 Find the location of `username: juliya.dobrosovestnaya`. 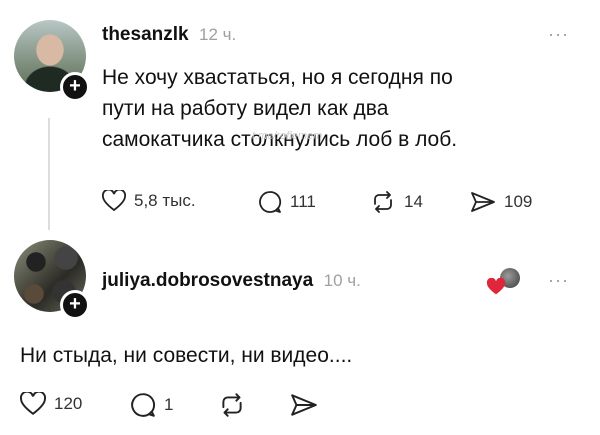

username: juliya.dobrosovestnaya is located at coordinates (207, 280).